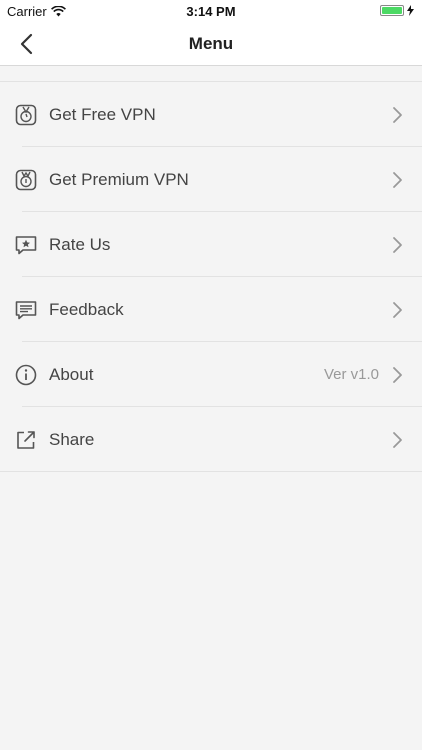 This screenshot has width=422, height=750. I want to click on menu-item-label: Feedback, so click(86, 309).